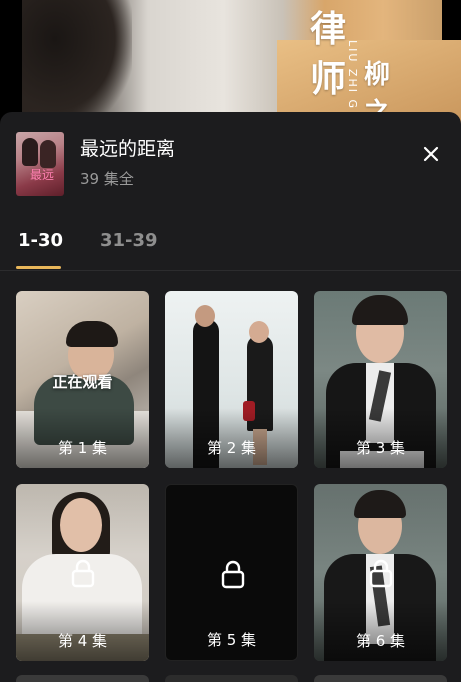  I want to click on video-subject, so click(77, 65).